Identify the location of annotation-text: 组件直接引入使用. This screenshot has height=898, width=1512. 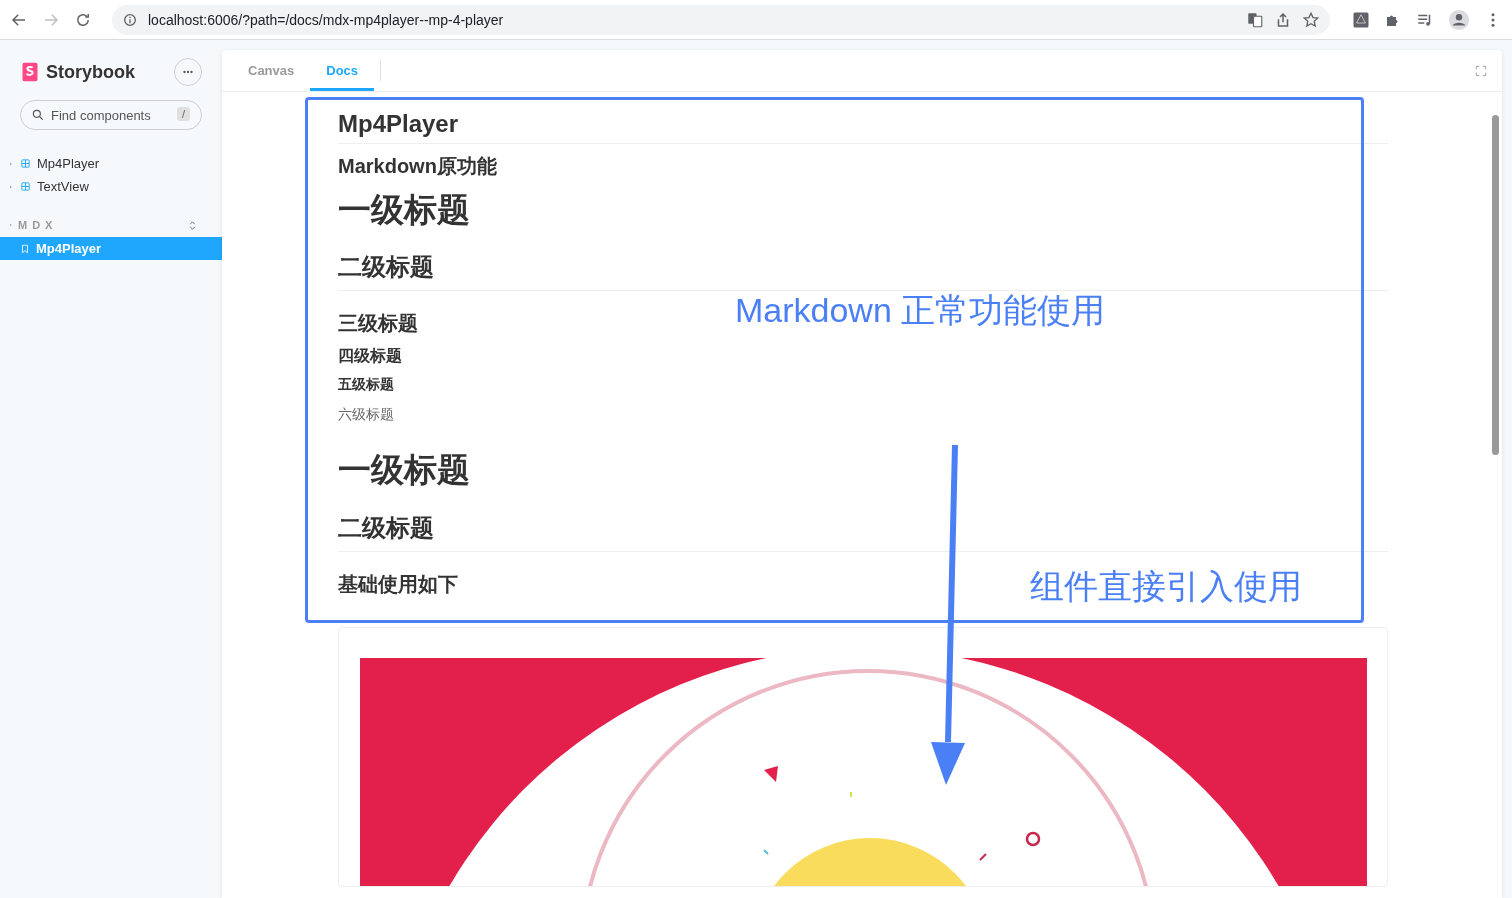
(1166, 586).